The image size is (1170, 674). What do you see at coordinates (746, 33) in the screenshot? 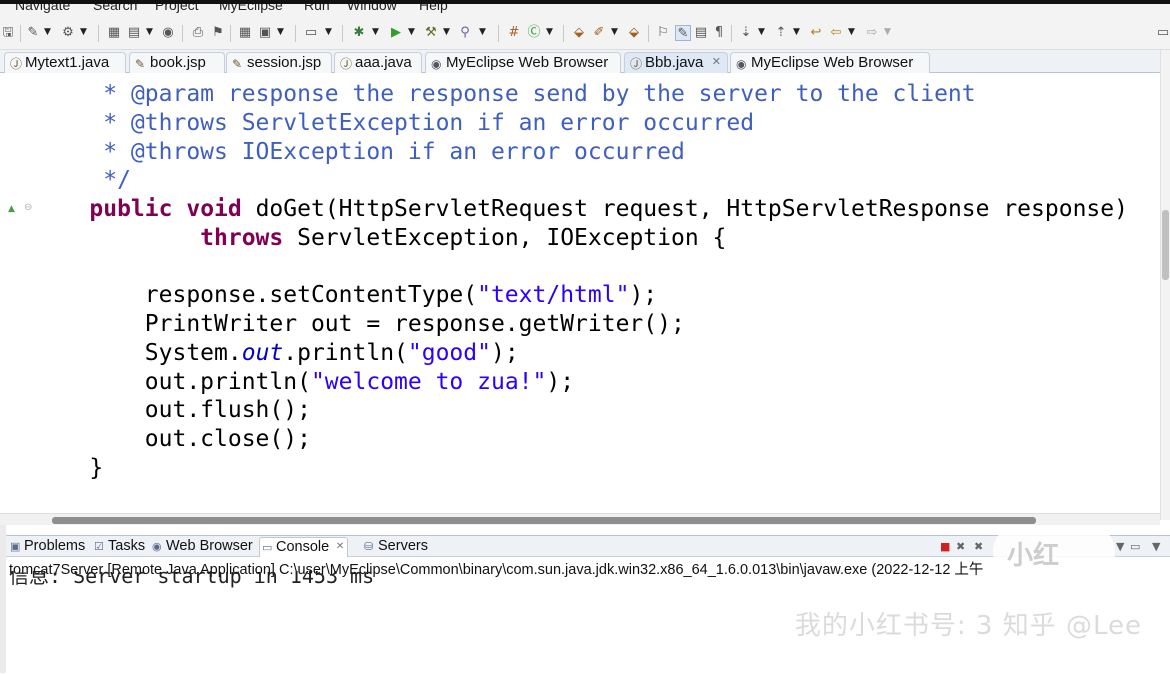
I see `next-annotation-icon: ⇣` at bounding box center [746, 33].